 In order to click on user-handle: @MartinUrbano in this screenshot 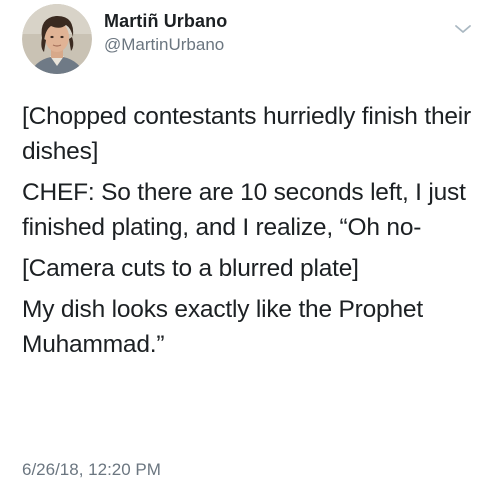, I will do `click(165, 45)`.